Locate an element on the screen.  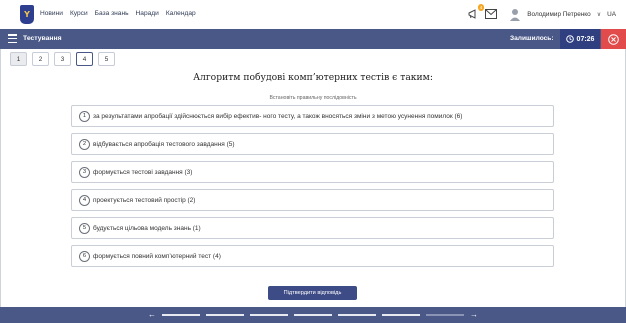
footer-nav: ← → is located at coordinates (313, 315).